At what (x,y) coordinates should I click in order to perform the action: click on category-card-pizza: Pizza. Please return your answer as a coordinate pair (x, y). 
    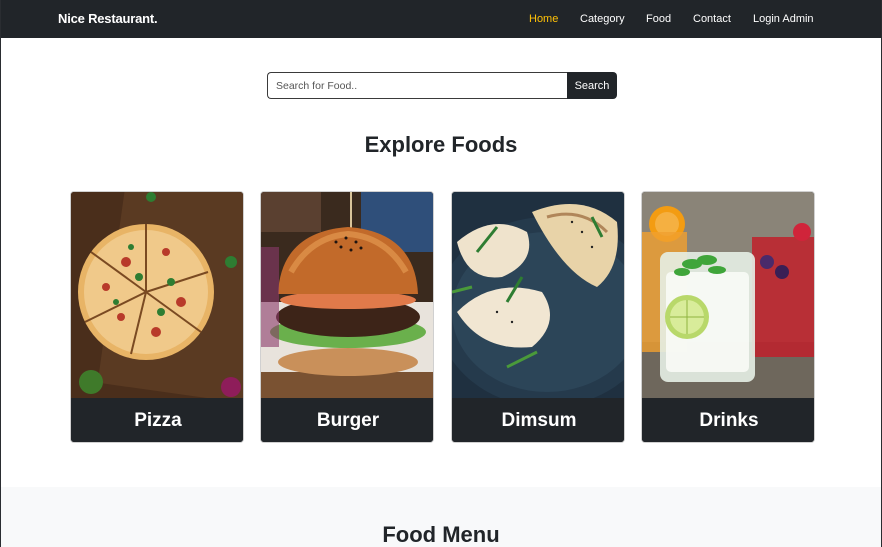
    Looking at the image, I should click on (157, 317).